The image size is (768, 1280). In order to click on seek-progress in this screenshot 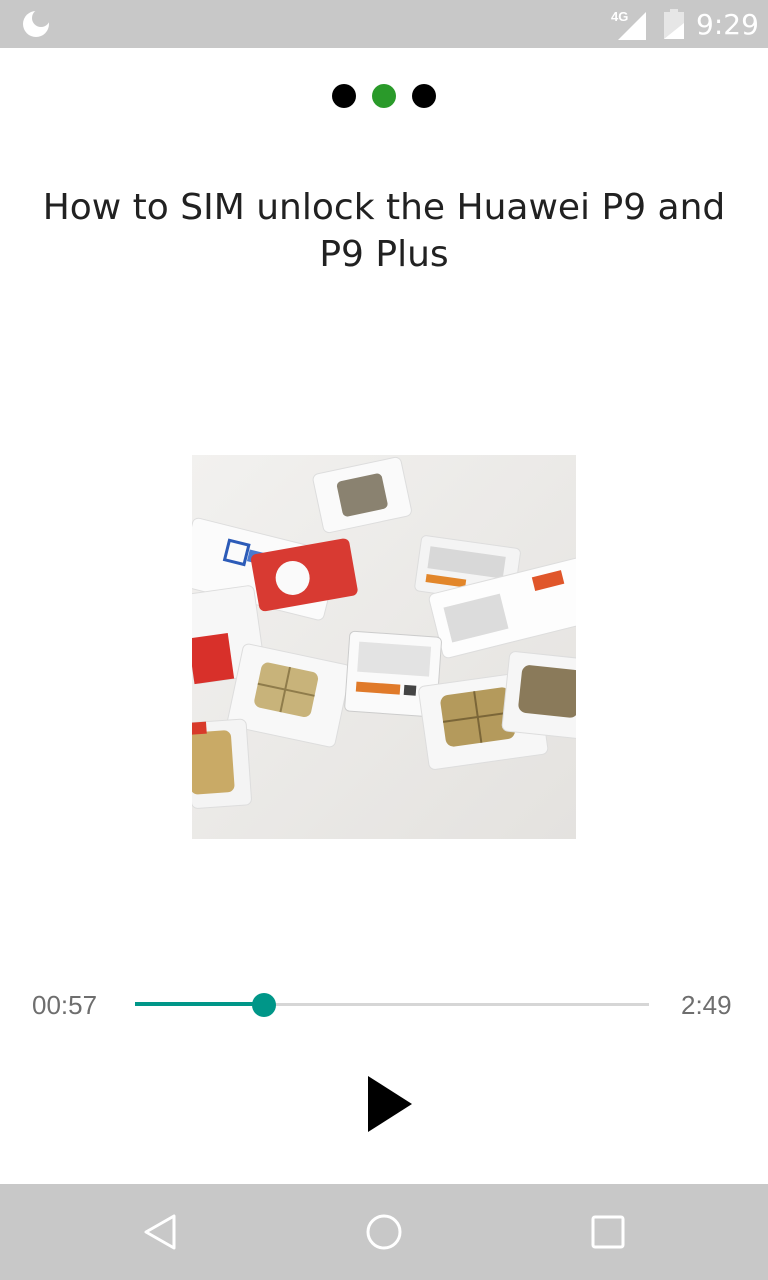, I will do `click(199, 1004)`.